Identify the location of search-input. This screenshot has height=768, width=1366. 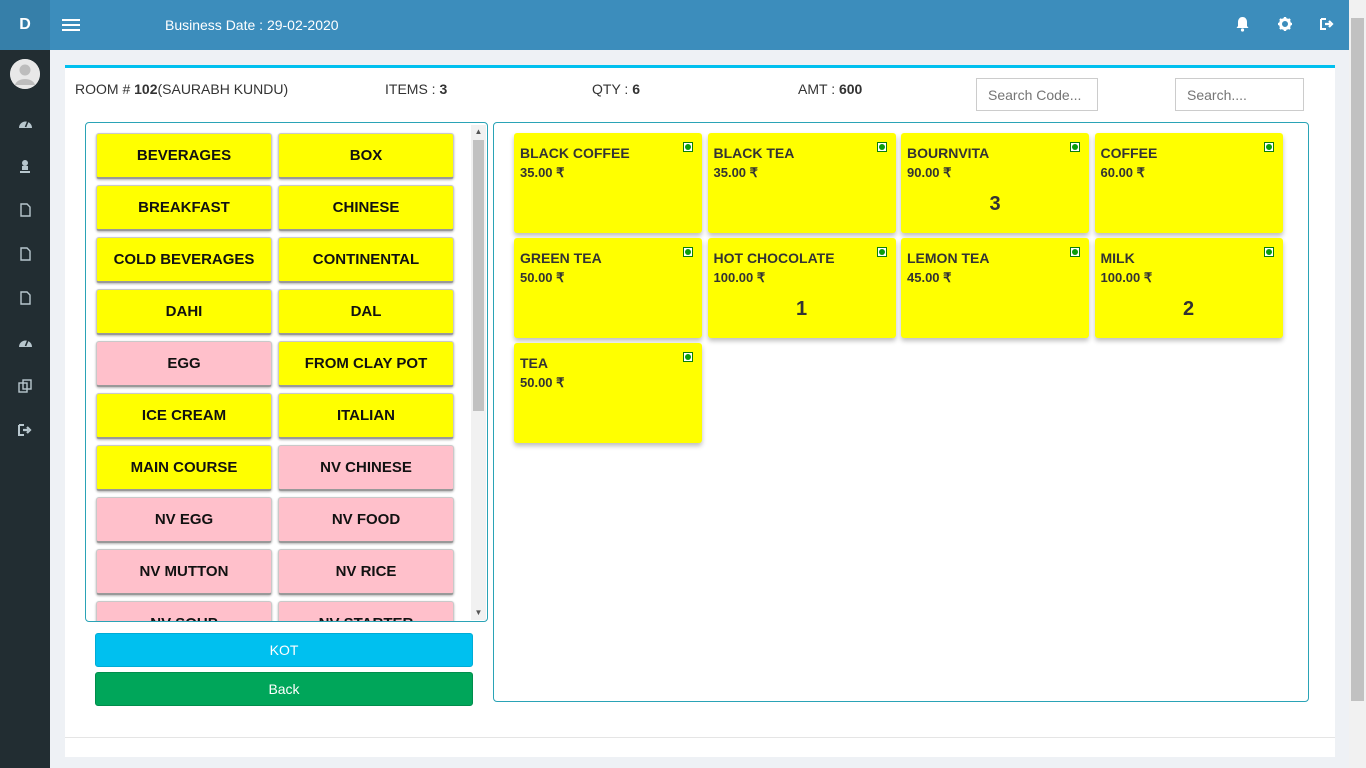
(1239, 94).